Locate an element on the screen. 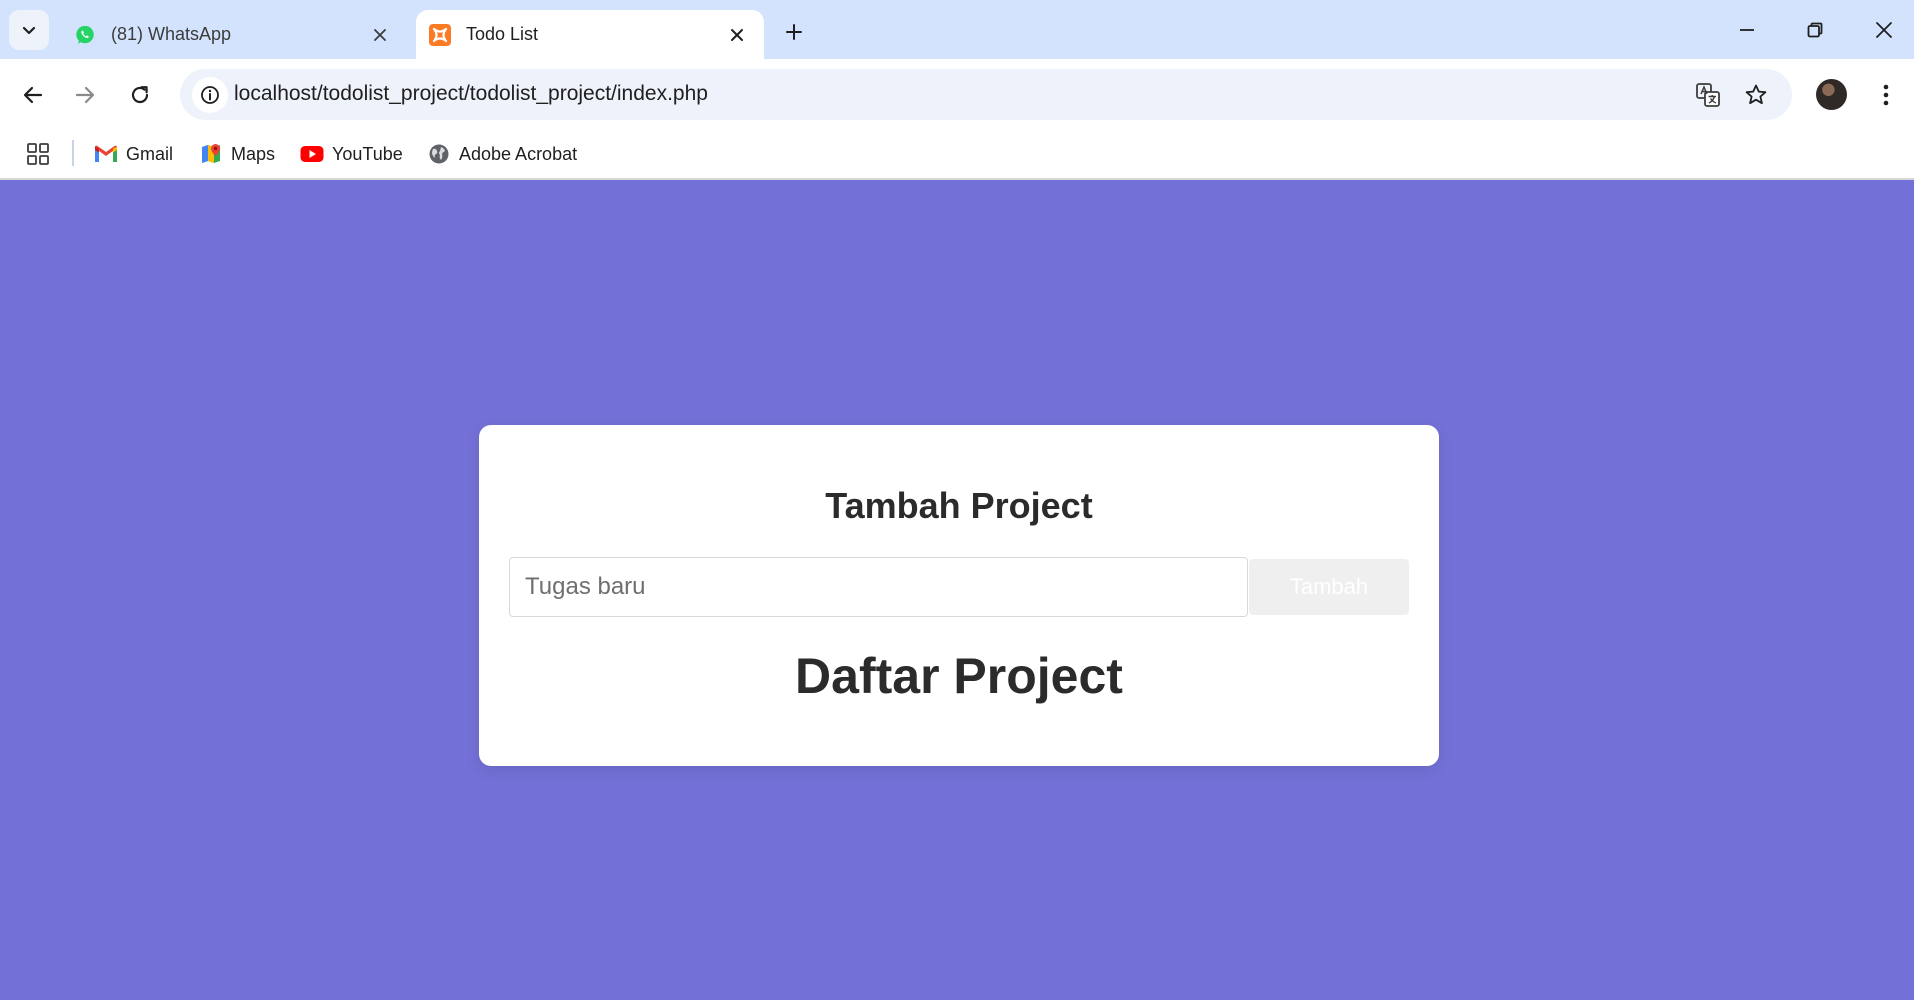  add-task-button: Tambah is located at coordinates (1329, 587).